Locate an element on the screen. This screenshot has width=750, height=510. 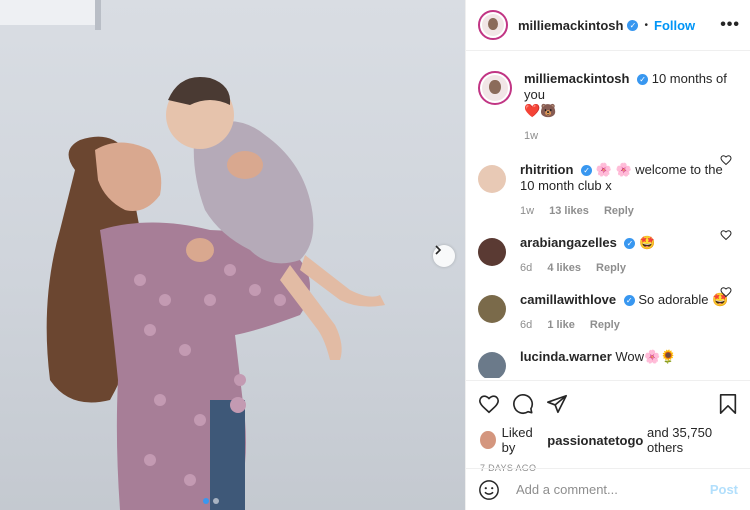
add-comment-bar: Post is located at coordinates (608, 489).